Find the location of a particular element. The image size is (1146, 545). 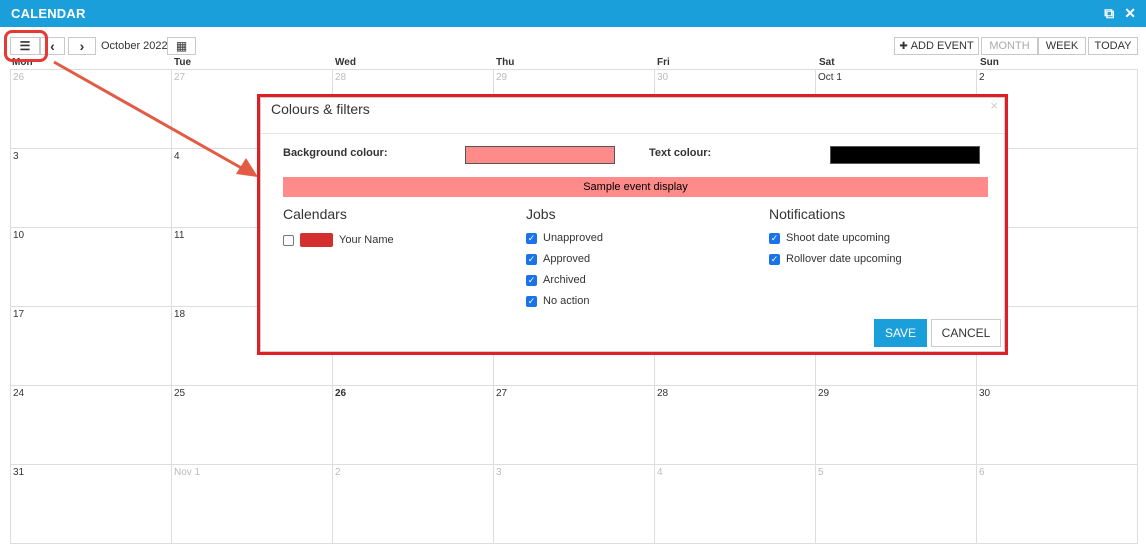

notification-filter-shoot-date: ✓ Shoot date upcoming is located at coordinates (829, 238).